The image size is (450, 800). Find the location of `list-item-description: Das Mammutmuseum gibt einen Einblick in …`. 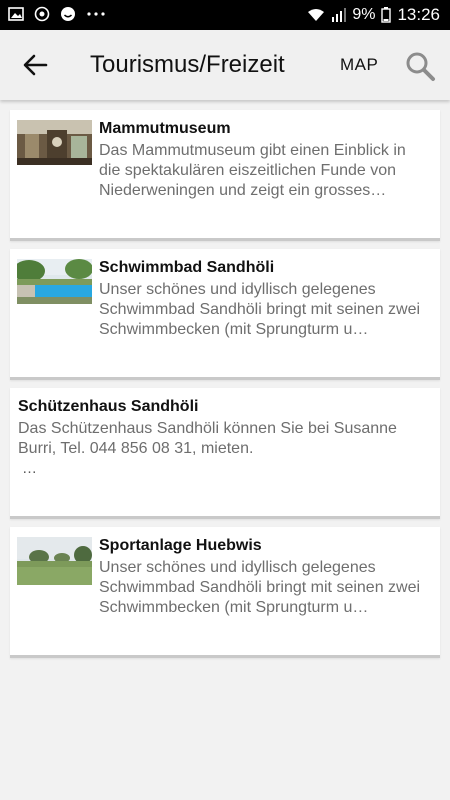

list-item-description: Das Mammutmuseum gibt einen Einblick in … is located at coordinates (252, 170).